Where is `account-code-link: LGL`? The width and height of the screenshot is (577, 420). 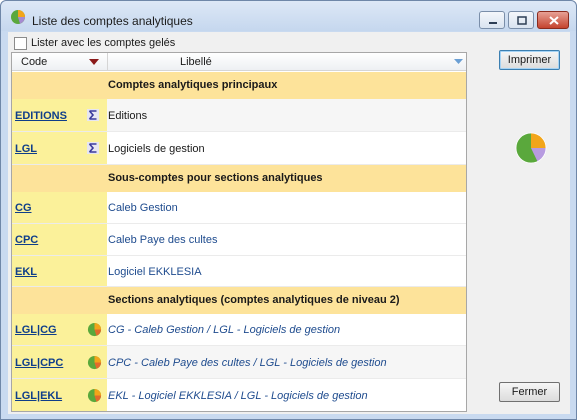 account-code-link: LGL is located at coordinates (26, 149).